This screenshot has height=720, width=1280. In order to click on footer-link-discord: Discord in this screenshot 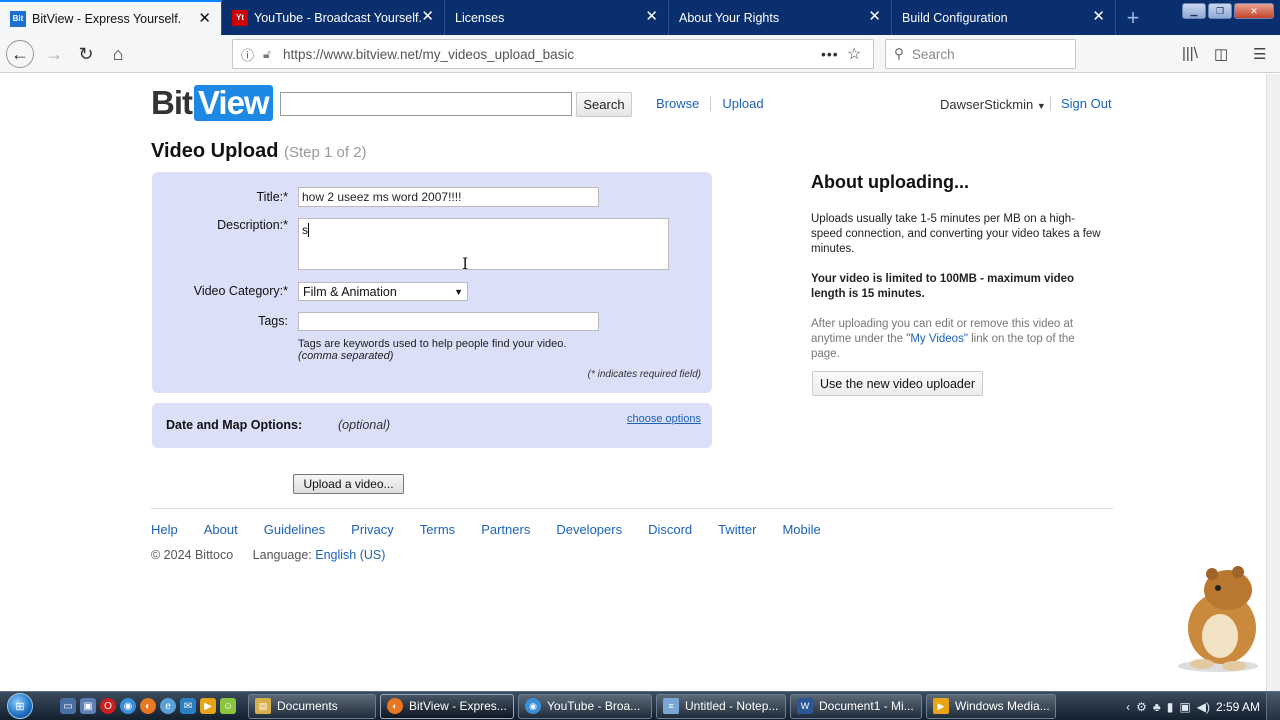, I will do `click(670, 529)`.